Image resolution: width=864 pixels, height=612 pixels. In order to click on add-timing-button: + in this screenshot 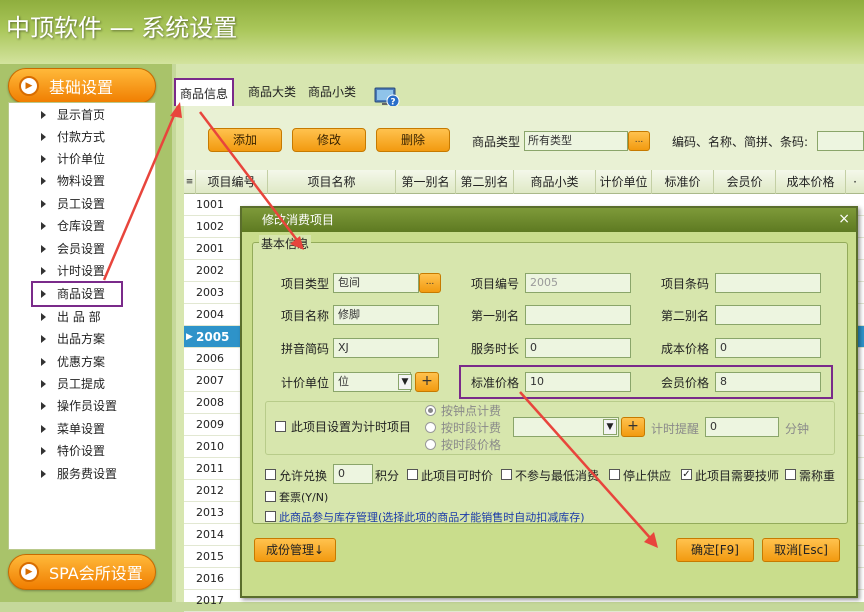, I will do `click(633, 427)`.